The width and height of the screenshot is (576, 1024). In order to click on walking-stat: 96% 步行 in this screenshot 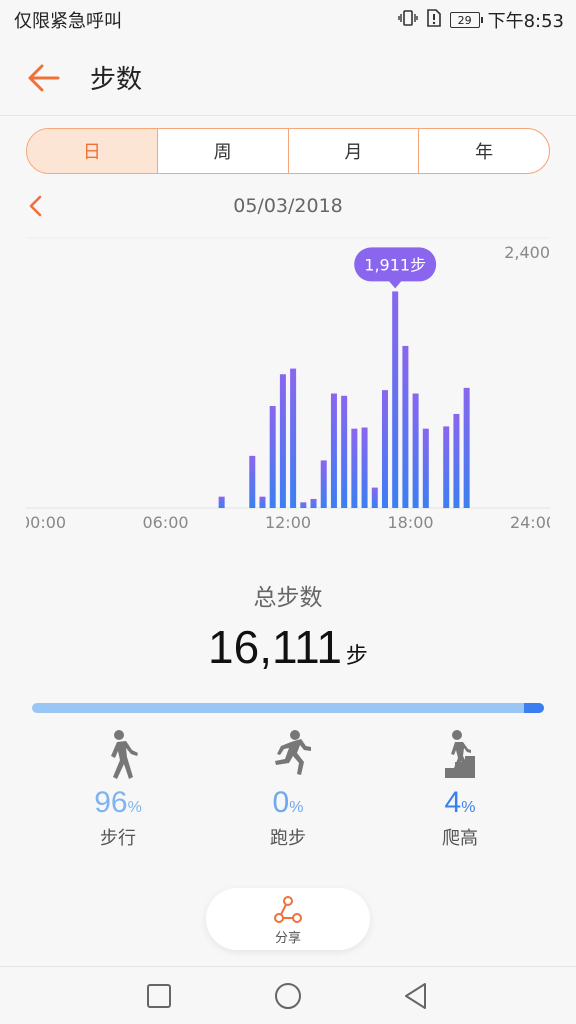, I will do `click(118, 789)`.